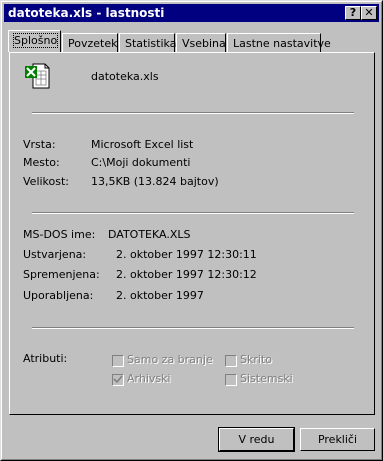 The height and width of the screenshot is (461, 383). Describe the element at coordinates (337, 439) in the screenshot. I see `cancel-button: Prekliči` at that location.